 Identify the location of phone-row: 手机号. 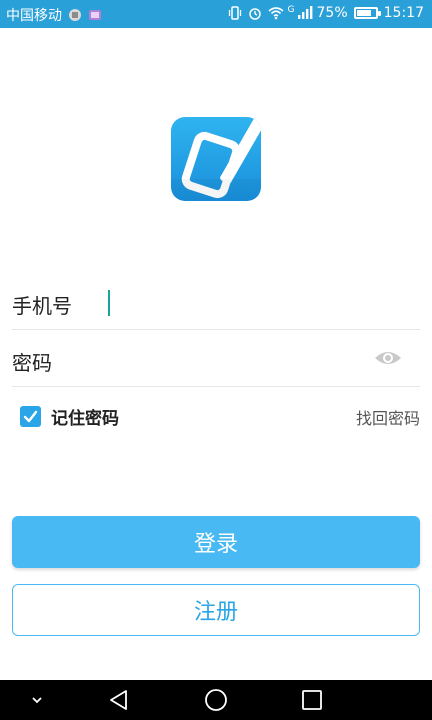
(216, 302).